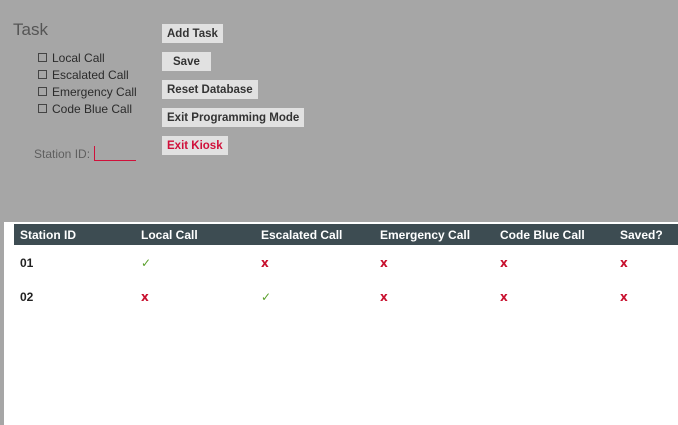 Image resolution: width=678 pixels, height=425 pixels. Describe the element at coordinates (195, 145) in the screenshot. I see `exit-kiosk-button: Exit Kiosk` at that location.